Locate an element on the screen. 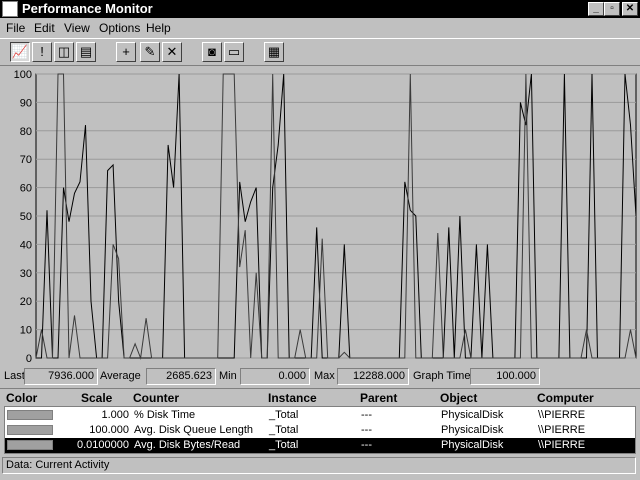  minimize-button: _ is located at coordinates (596, 9).